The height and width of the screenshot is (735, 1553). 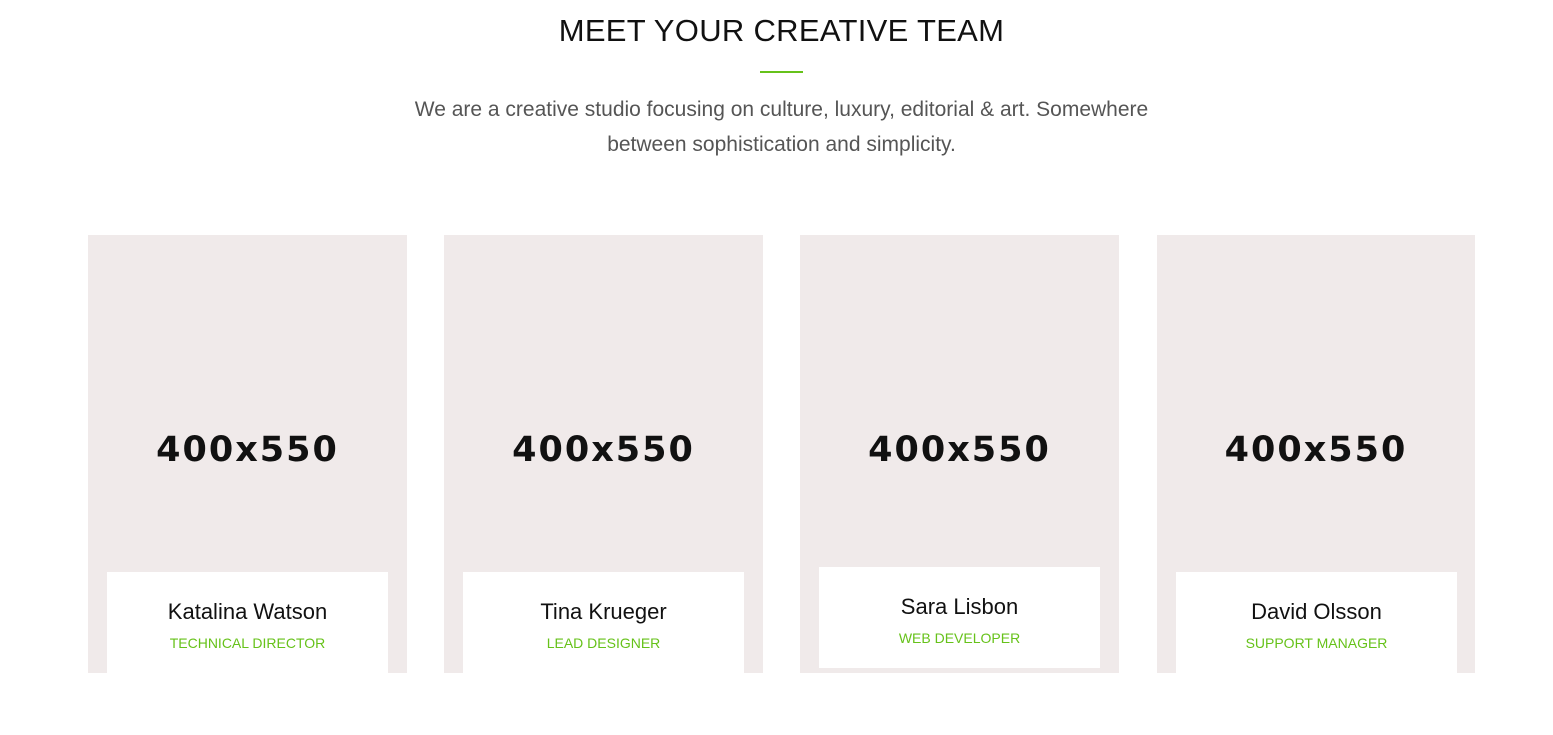 I want to click on title-divider, so click(x=781, y=72).